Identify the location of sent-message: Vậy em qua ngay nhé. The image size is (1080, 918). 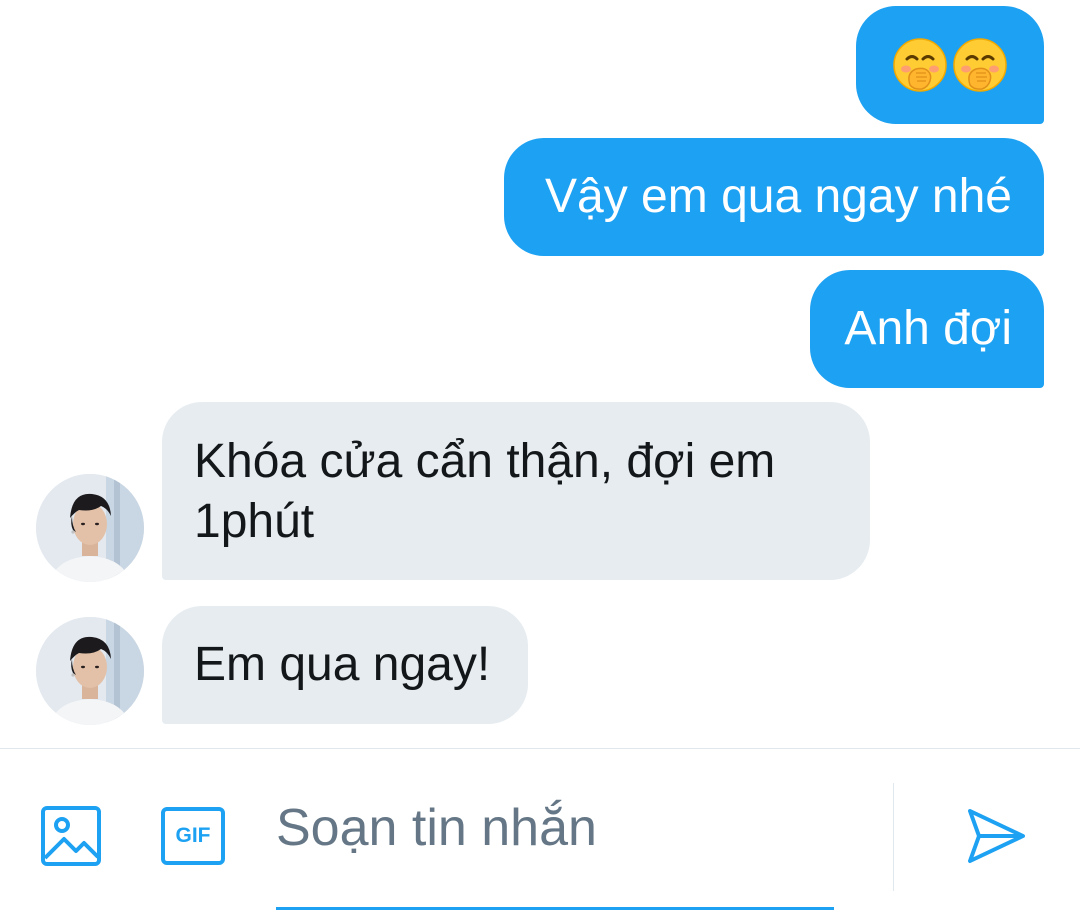
(774, 197).